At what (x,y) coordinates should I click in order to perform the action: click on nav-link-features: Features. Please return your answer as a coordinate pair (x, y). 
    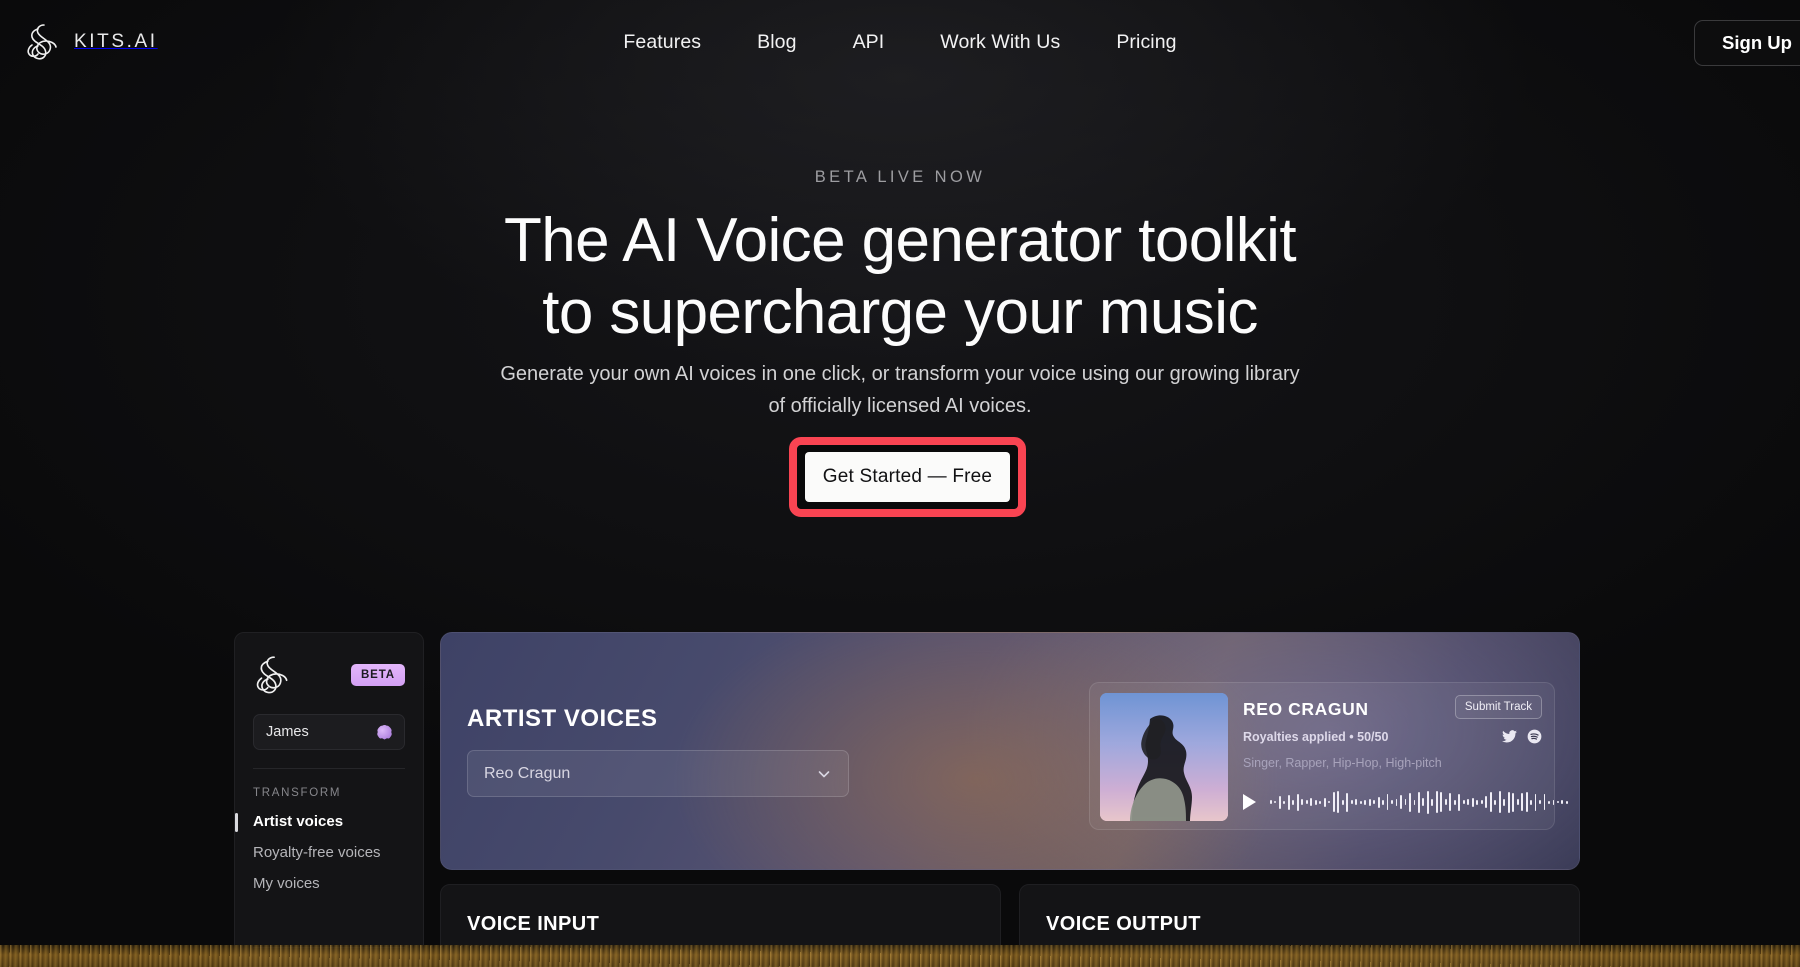
    Looking at the image, I should click on (662, 42).